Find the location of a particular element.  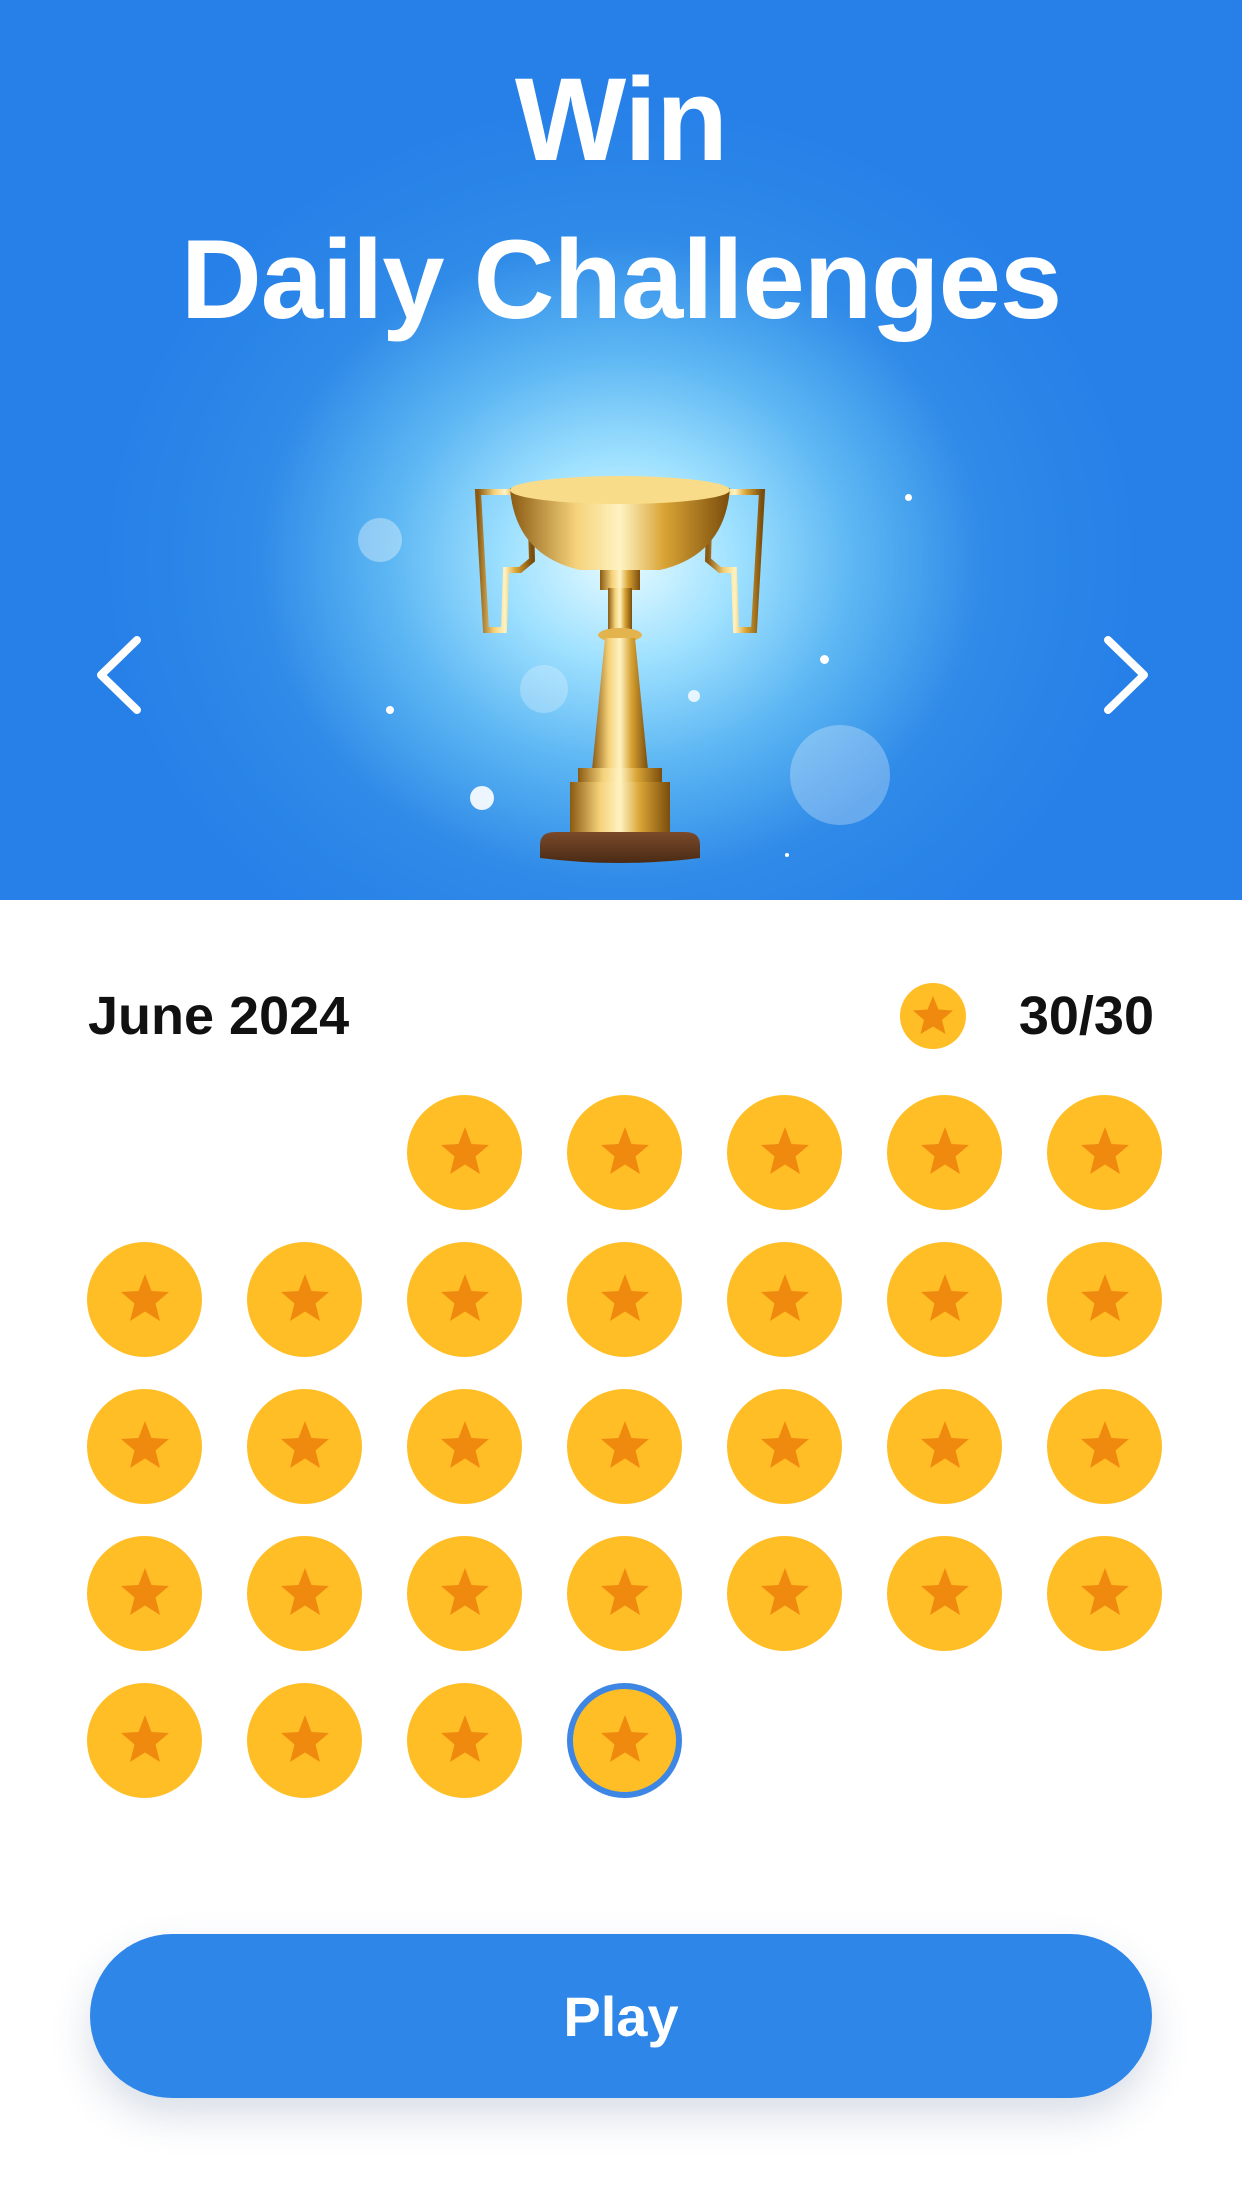

day-3-cell is located at coordinates (784, 1152).